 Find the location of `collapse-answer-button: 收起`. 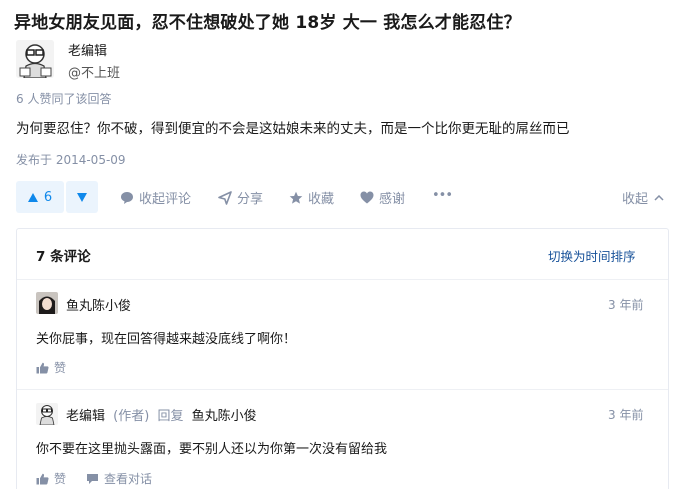

collapse-answer-button: 收起 is located at coordinates (643, 197).